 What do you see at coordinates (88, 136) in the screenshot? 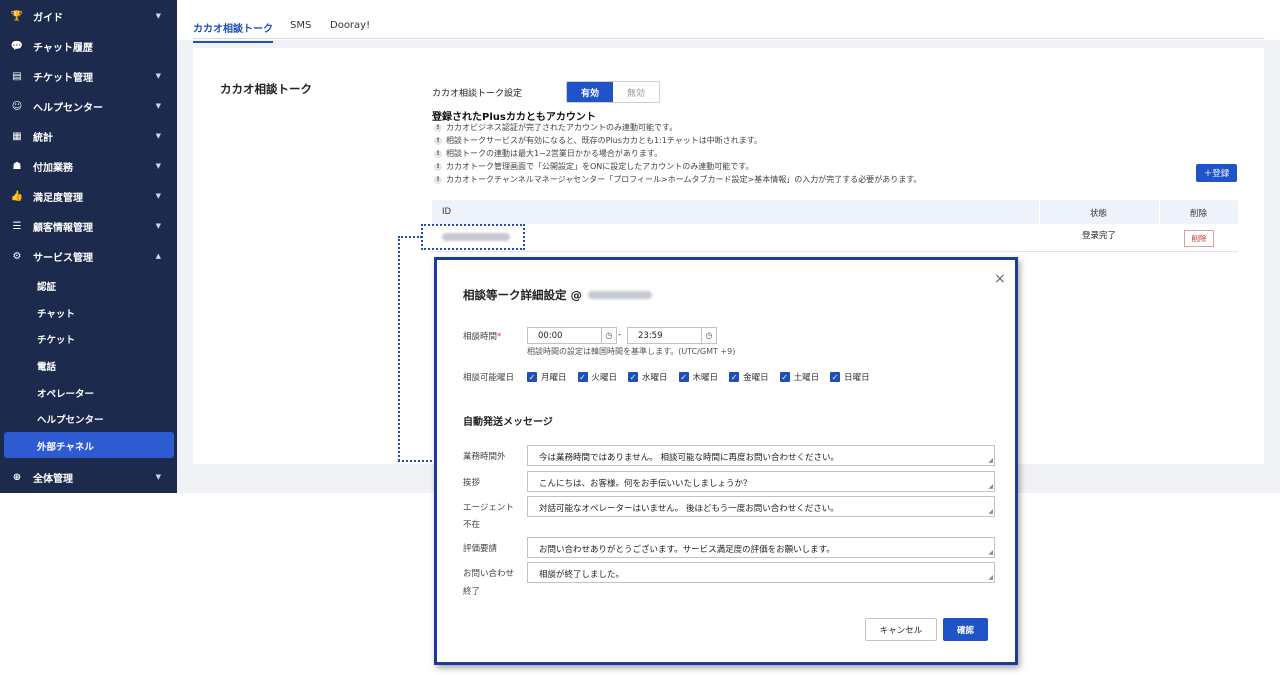
I see `sidebar-item-stats: ▦ 統計 ▼` at bounding box center [88, 136].